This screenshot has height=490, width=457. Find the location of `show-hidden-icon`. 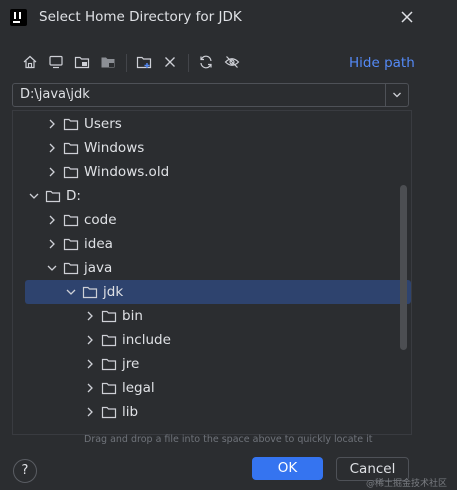

show-hidden-icon is located at coordinates (232, 62).